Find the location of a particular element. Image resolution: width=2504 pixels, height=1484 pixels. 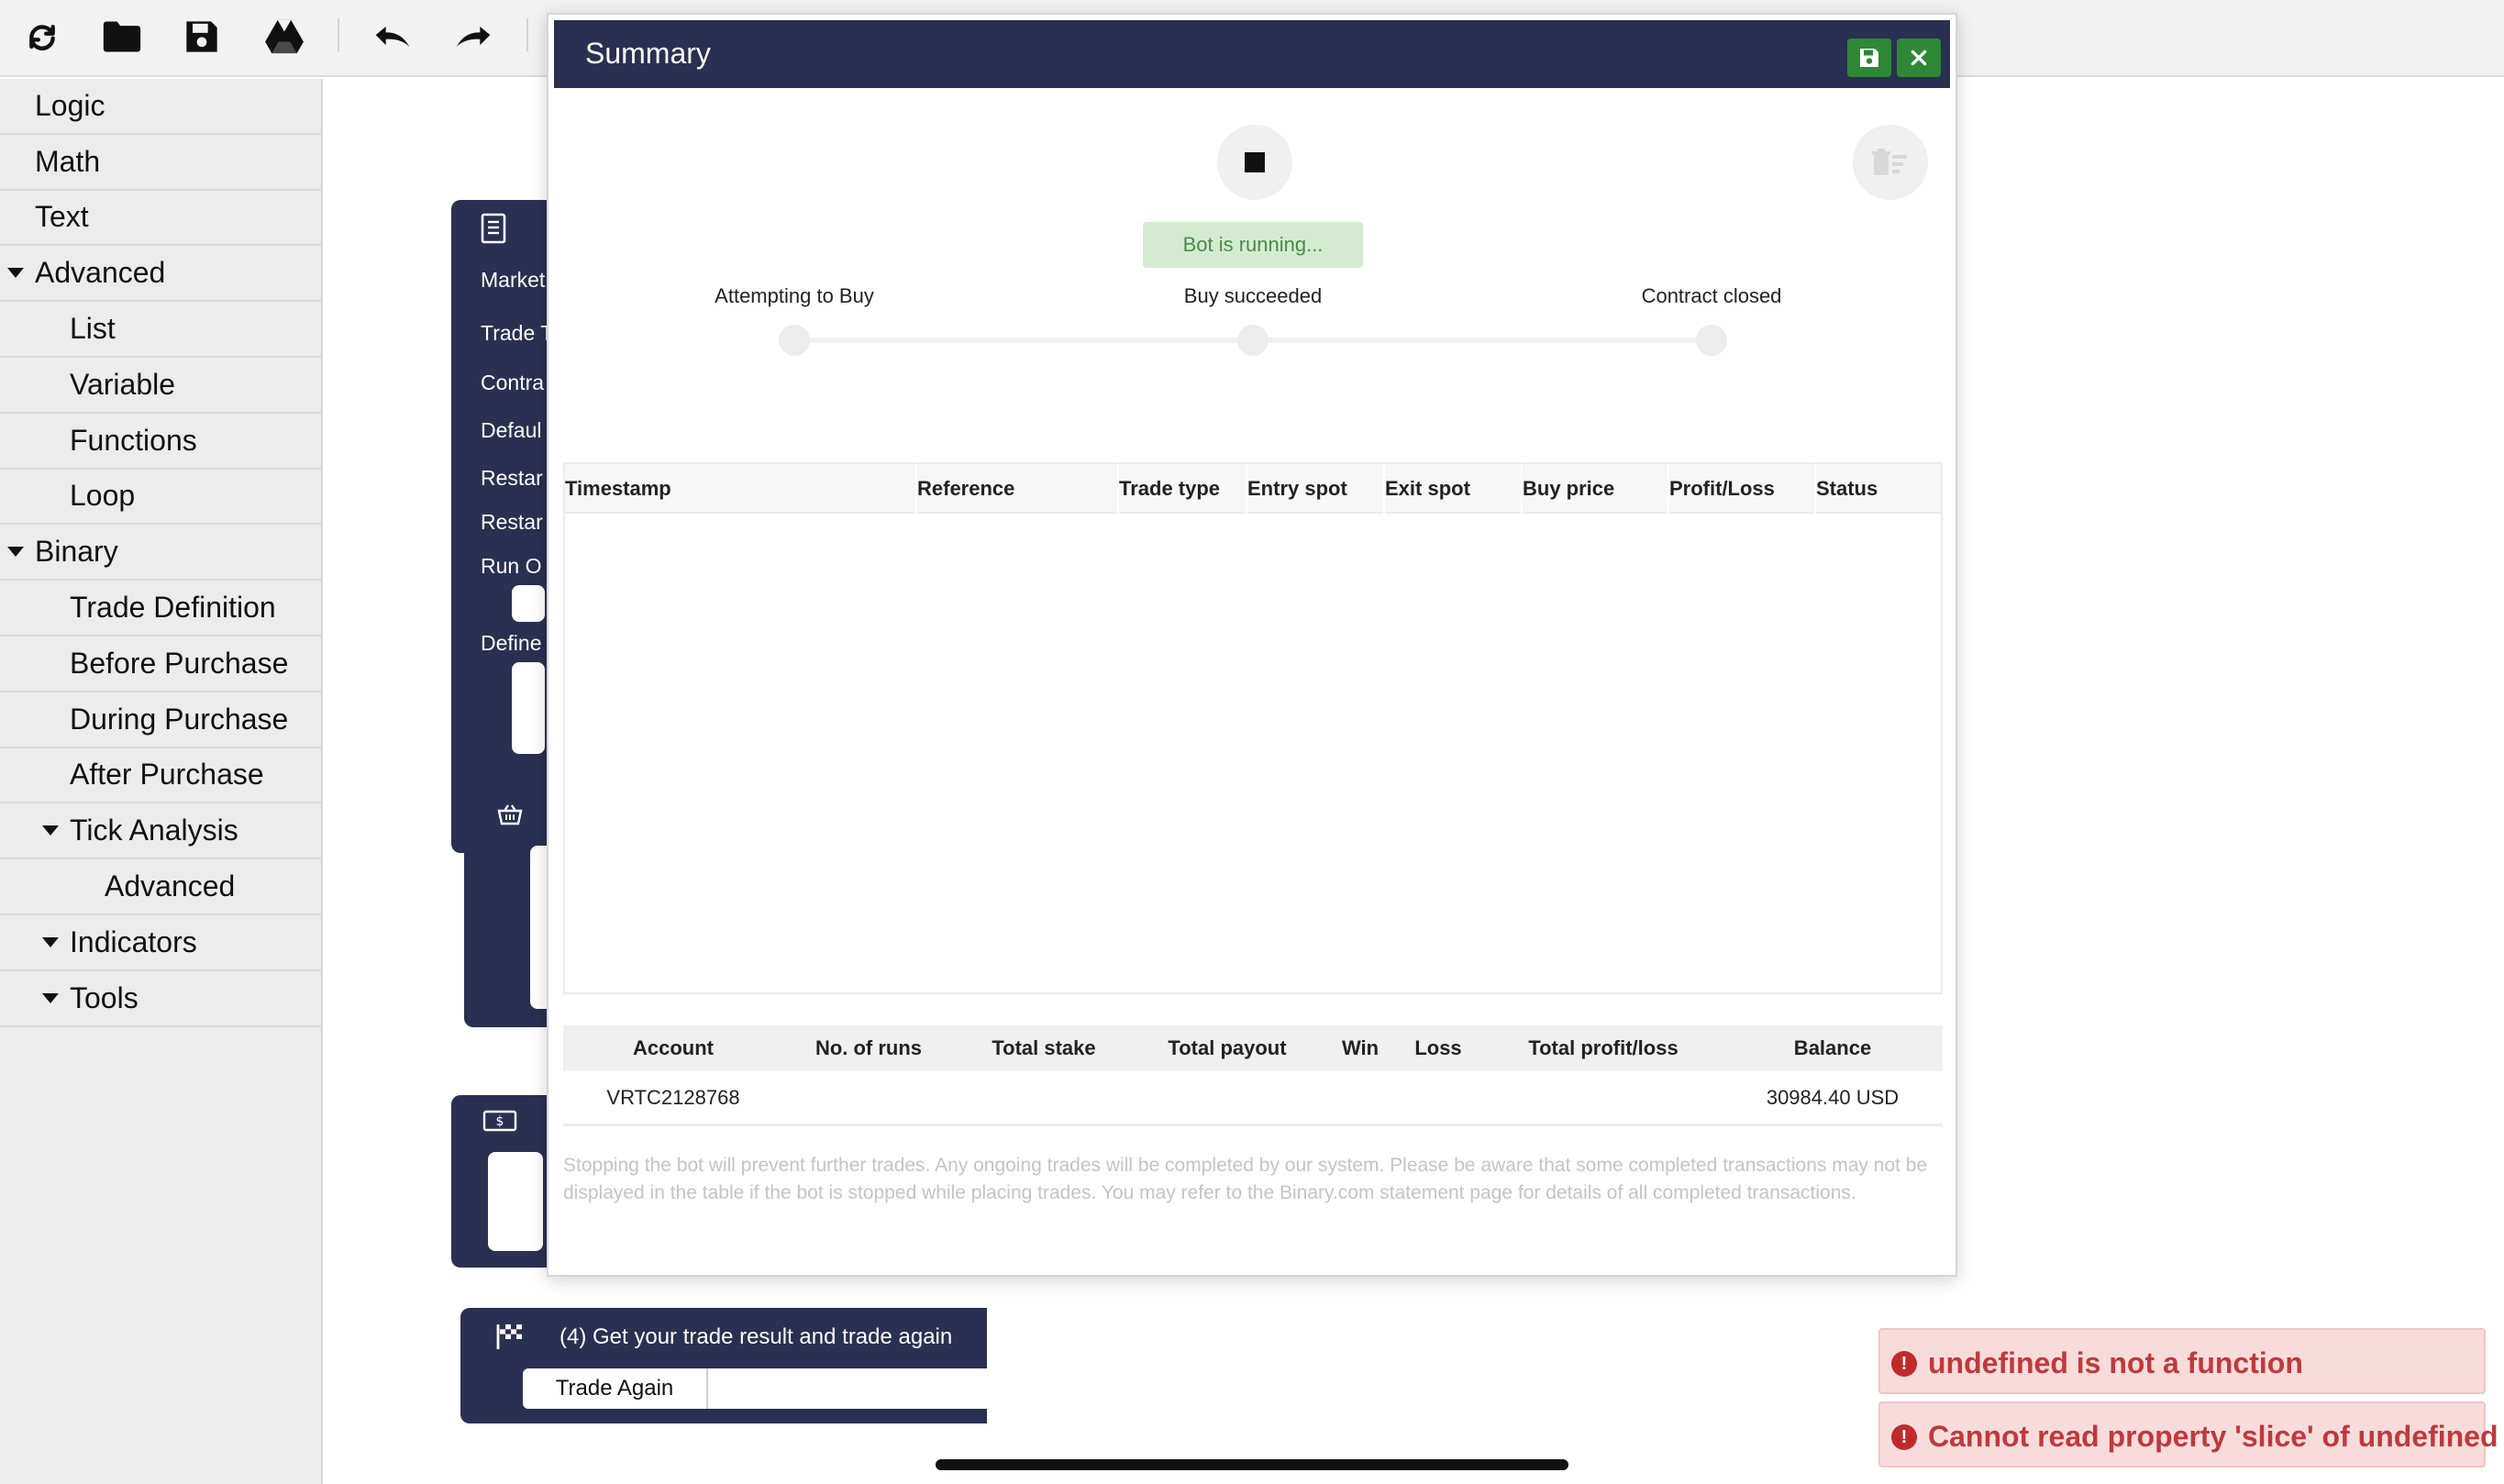

stat-col-runs: No. of runs is located at coordinates (868, 1047).